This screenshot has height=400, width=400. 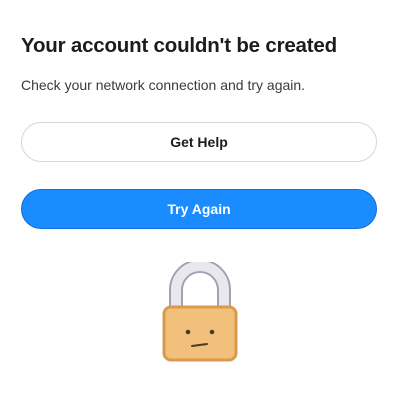 I want to click on get-help-button-label: Get Help, so click(x=199, y=142).